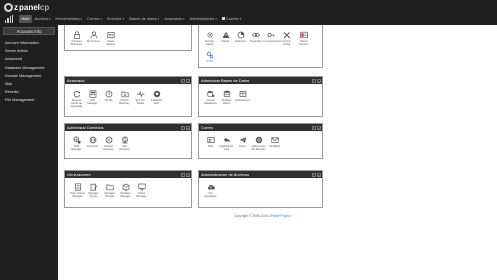  Describe the element at coordinates (128, 174) in the screenshot. I see `panel-header: Generadores ⌃ ×` at that location.